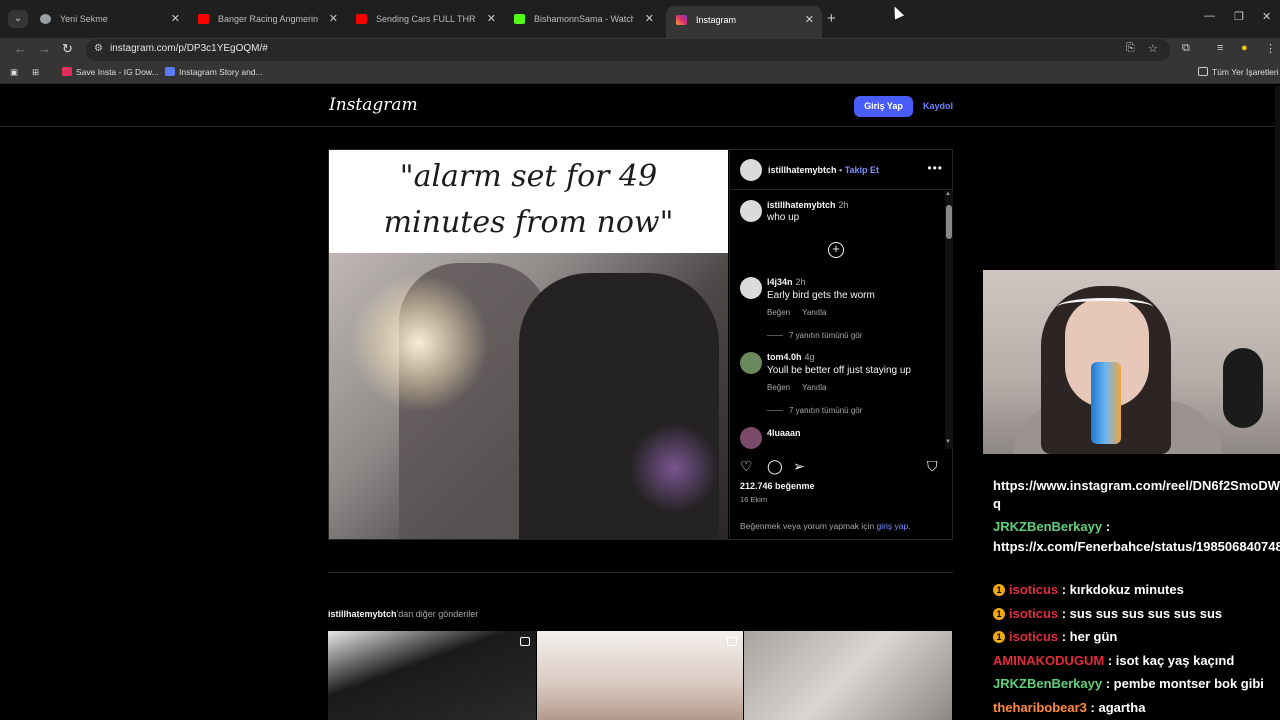  What do you see at coordinates (1153, 48) in the screenshot?
I see `star-icon: ☆` at bounding box center [1153, 48].